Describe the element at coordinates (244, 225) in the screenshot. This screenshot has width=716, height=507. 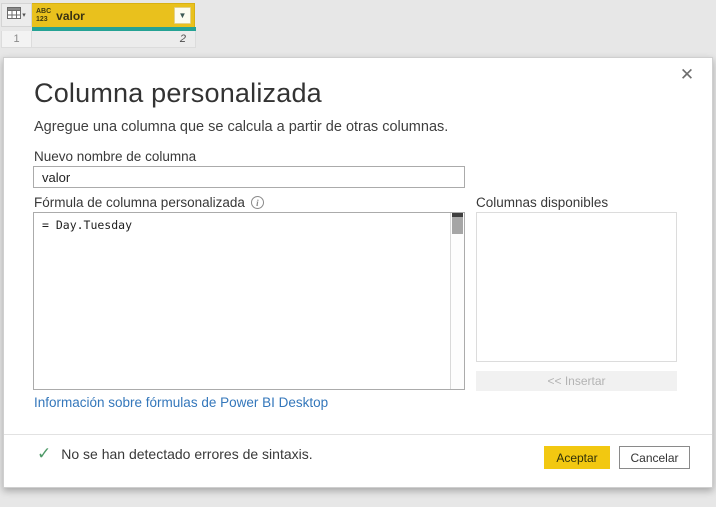
I see `formula-text: = Day.Tuesday` at that location.